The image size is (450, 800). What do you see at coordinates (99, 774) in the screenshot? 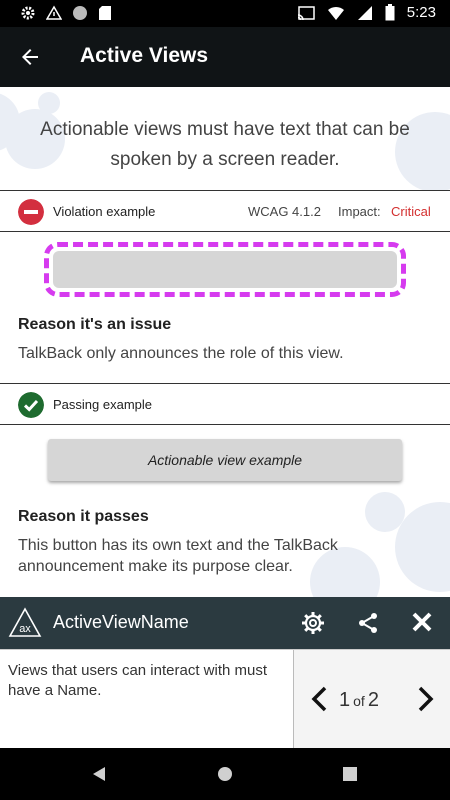
I see `back-triangle-icon` at bounding box center [99, 774].